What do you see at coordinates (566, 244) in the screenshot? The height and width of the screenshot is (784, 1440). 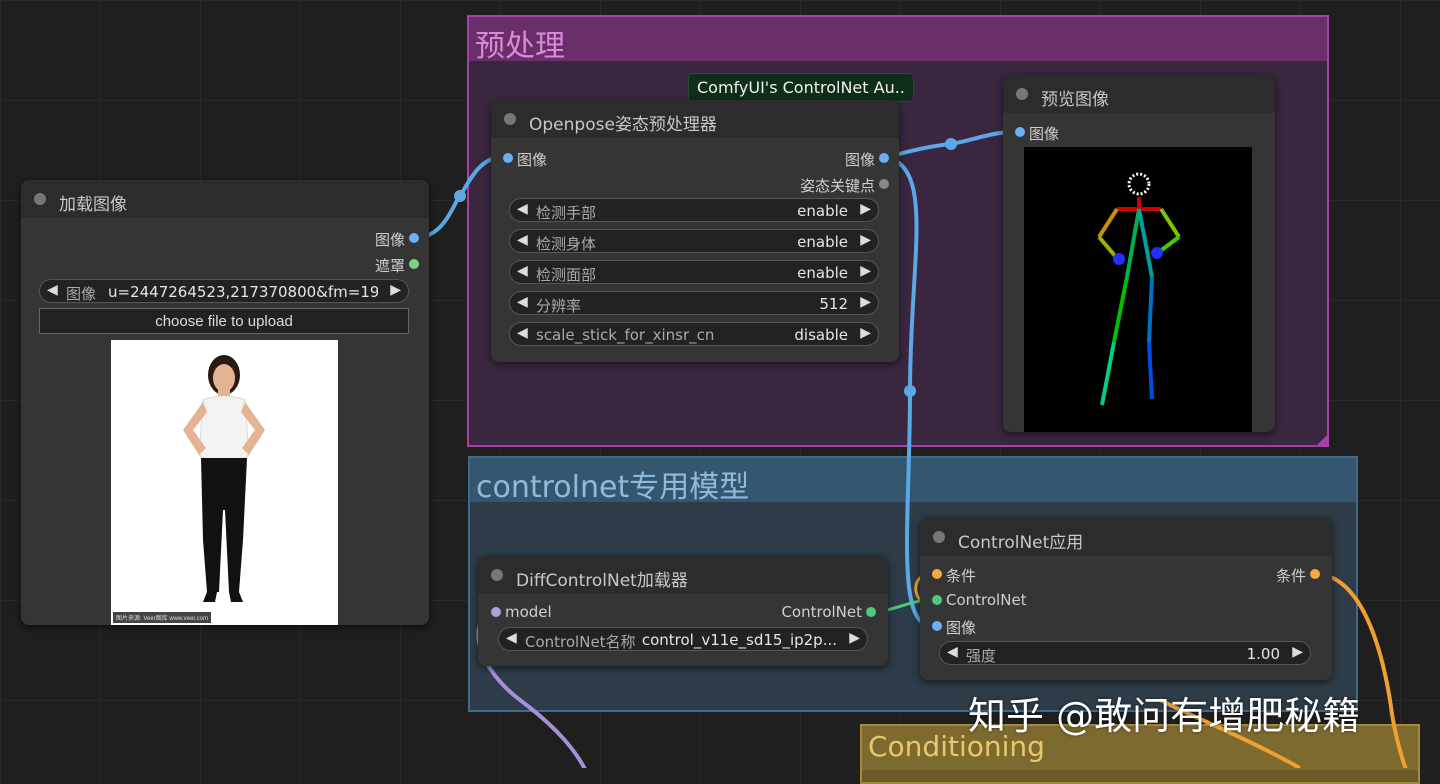 I see `widget-label: 检测身体` at bounding box center [566, 244].